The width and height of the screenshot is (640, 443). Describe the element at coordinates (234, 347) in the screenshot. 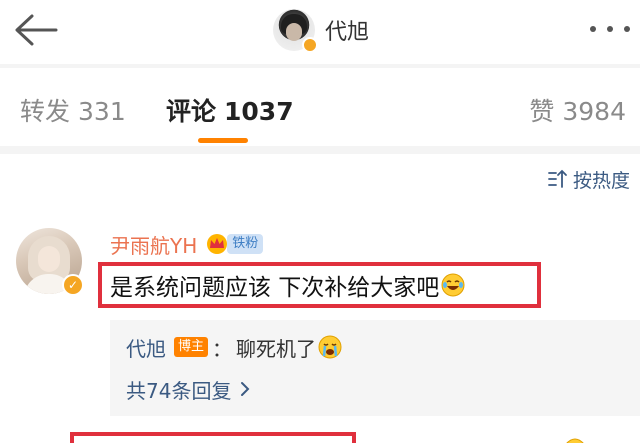

I see `reply-item: 代旭 博主 ： 聊死机了` at that location.